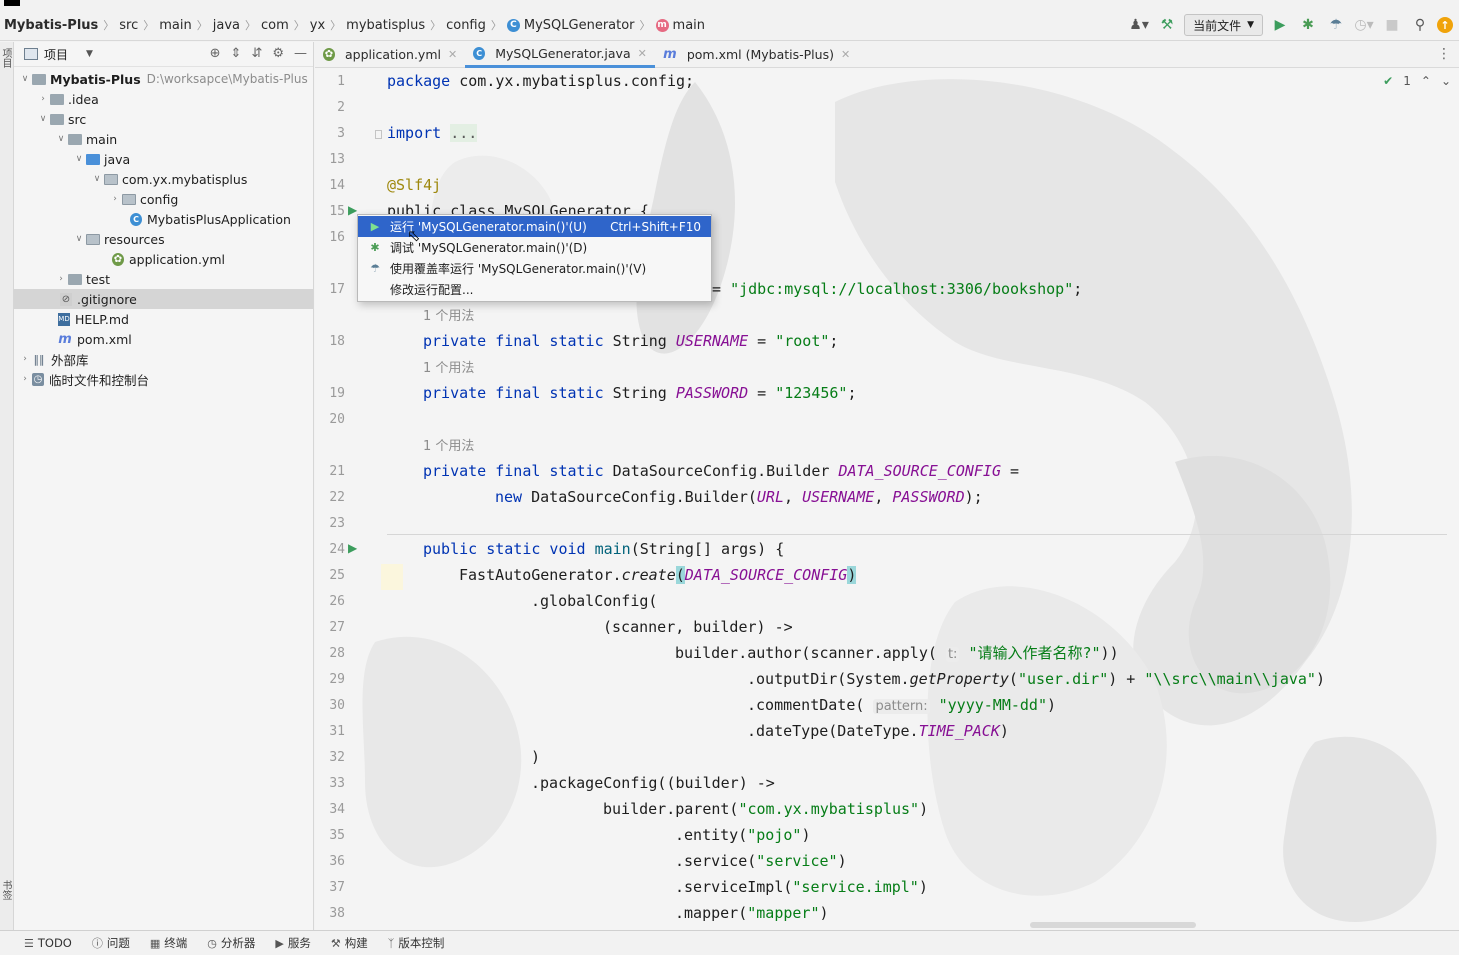 Image resolution: width=1459 pixels, height=955 pixels. What do you see at coordinates (275, 25) in the screenshot?
I see `breadcrumb-com: com` at bounding box center [275, 25].